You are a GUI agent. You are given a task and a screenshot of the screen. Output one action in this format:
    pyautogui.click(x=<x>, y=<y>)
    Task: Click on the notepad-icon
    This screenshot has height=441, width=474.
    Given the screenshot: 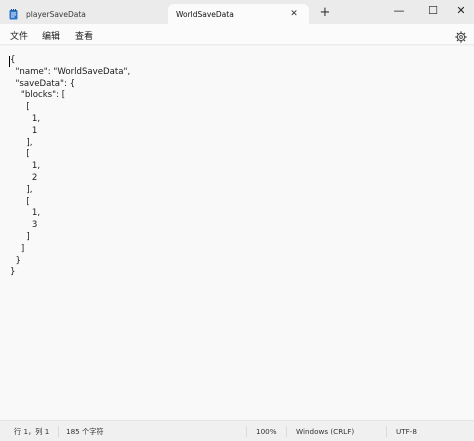 What is the action you would take?
    pyautogui.click(x=13, y=14)
    